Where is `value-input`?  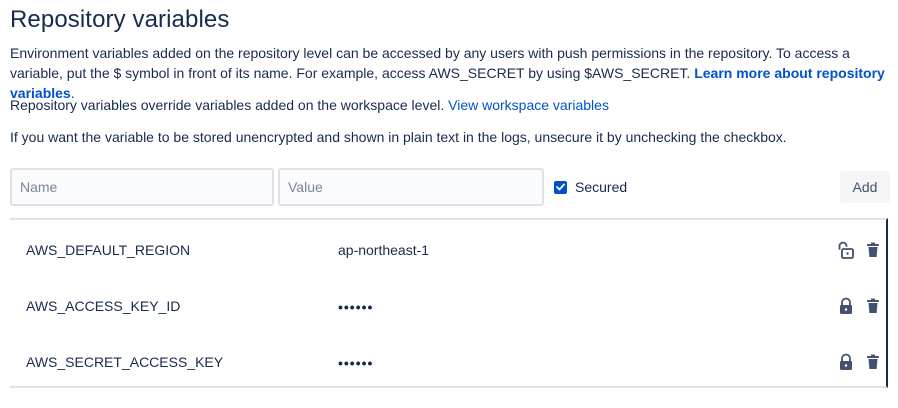
value-input is located at coordinates (411, 187).